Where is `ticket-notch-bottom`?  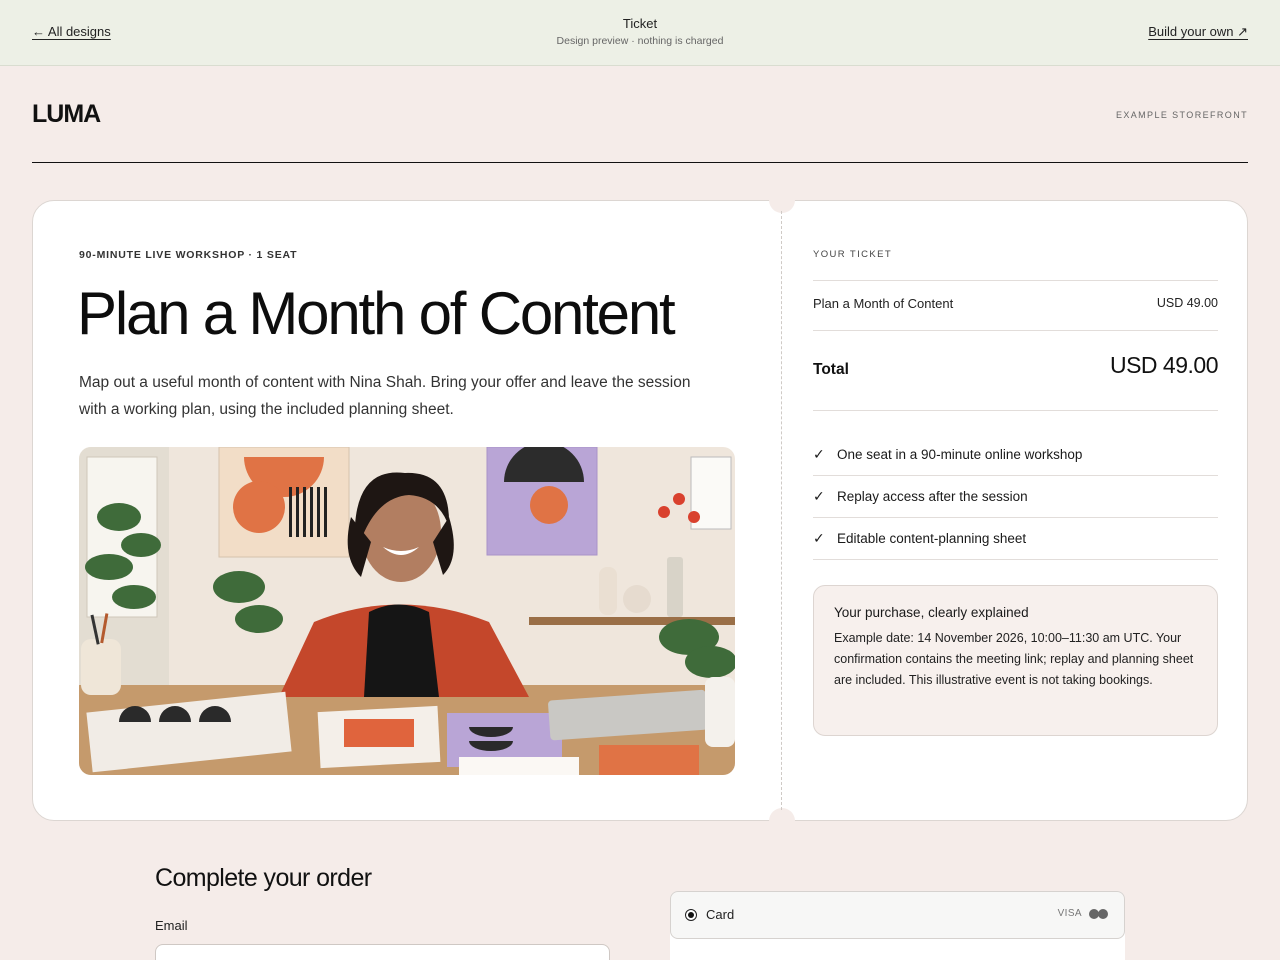
ticket-notch-bottom is located at coordinates (782, 821).